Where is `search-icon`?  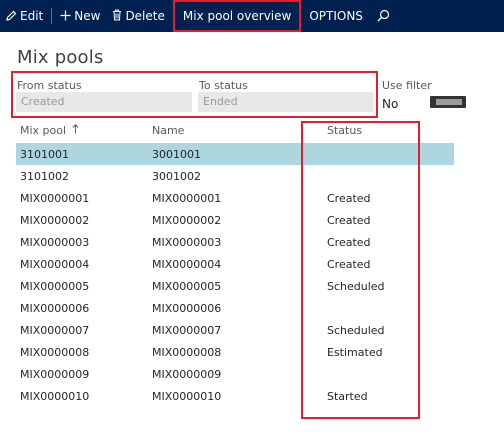 search-icon is located at coordinates (383, 16).